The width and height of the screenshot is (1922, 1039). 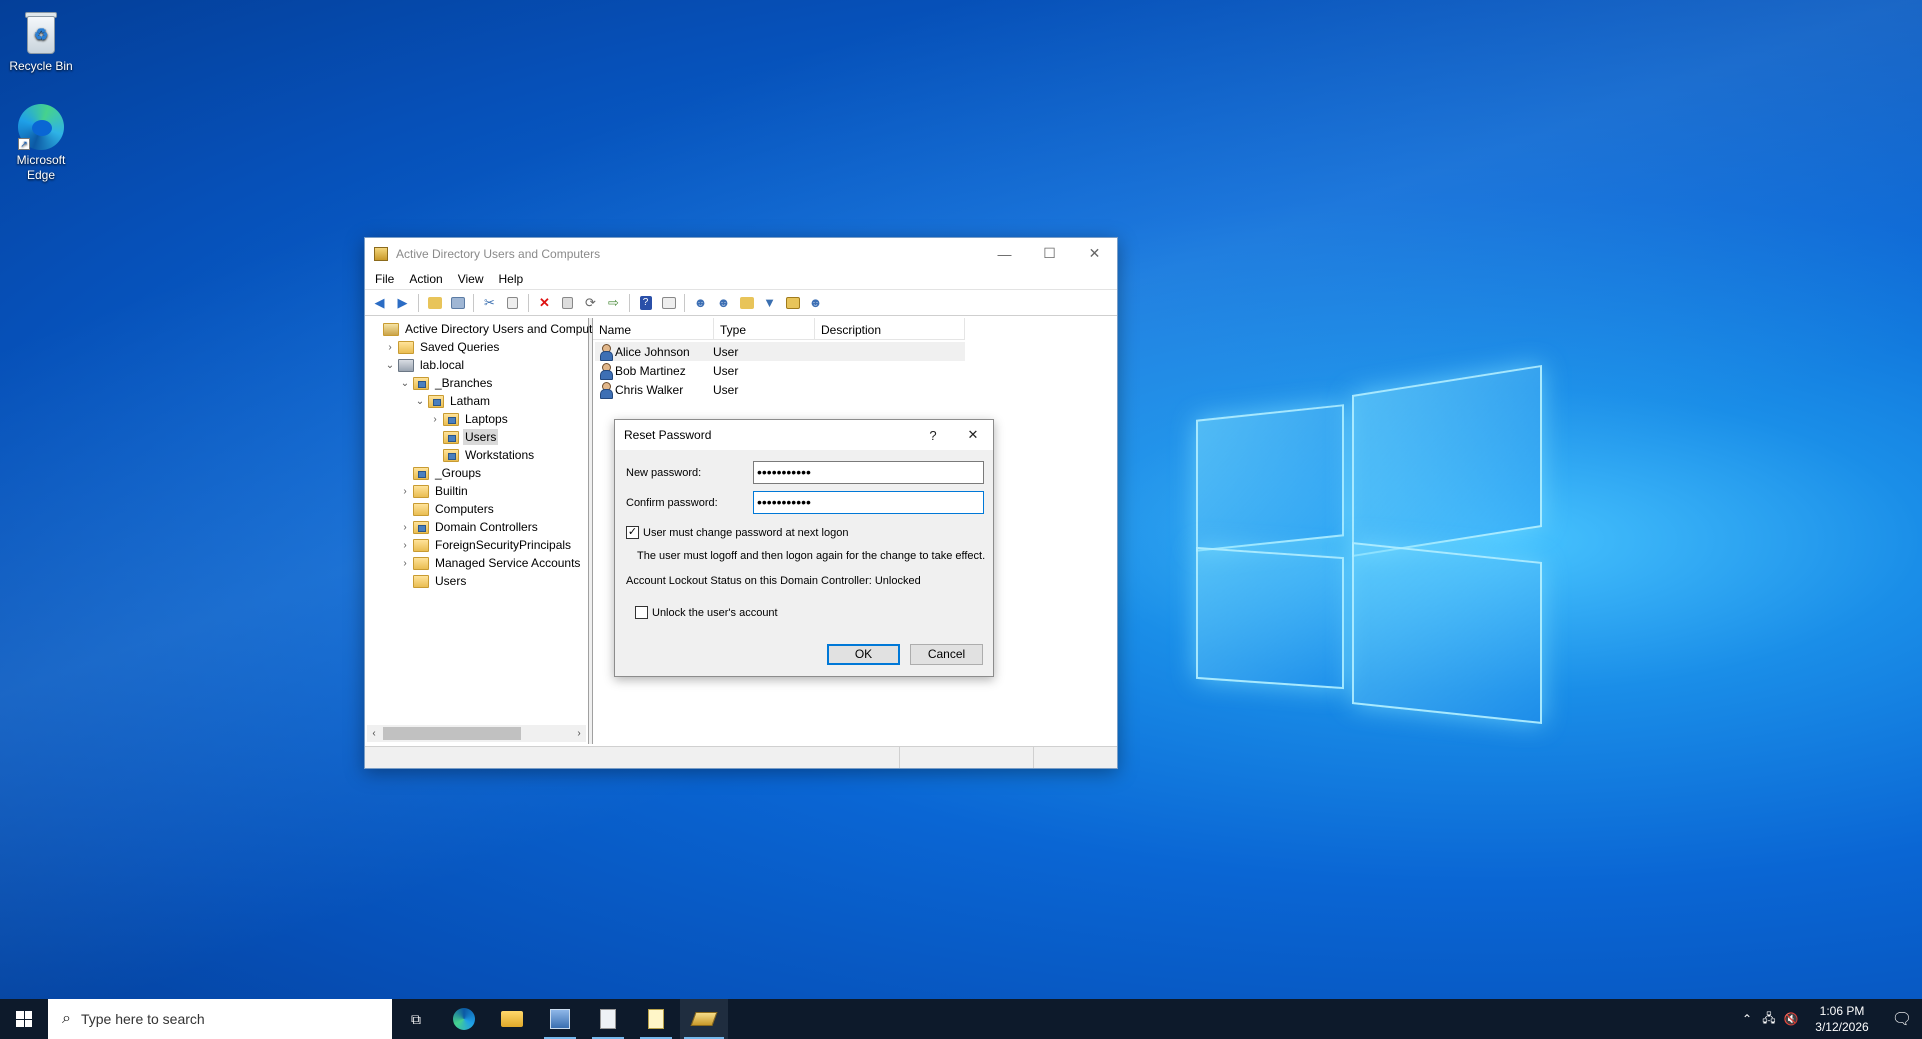 I want to click on list-item-name-cell: Bob Martinez, so click(x=654, y=371).